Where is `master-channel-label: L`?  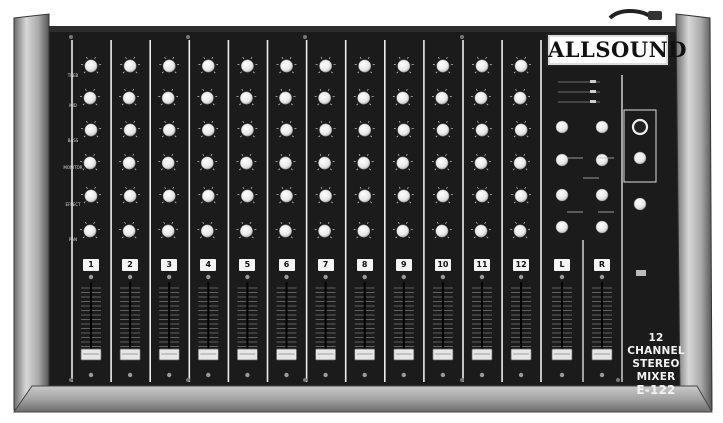 master-channel-label: L is located at coordinates (562, 265).